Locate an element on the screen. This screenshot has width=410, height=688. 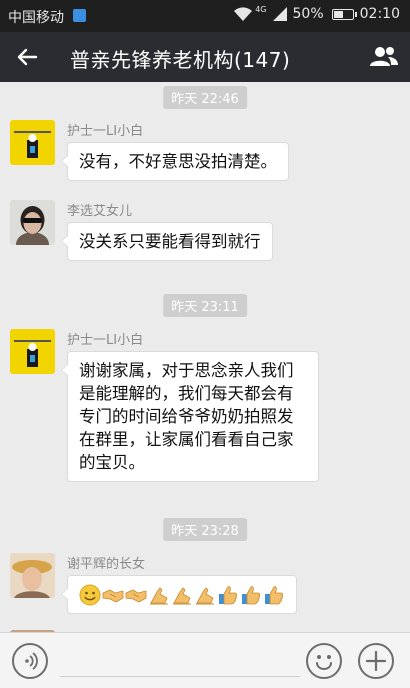
time-divider: 昨天 23:11 is located at coordinates (205, 305).